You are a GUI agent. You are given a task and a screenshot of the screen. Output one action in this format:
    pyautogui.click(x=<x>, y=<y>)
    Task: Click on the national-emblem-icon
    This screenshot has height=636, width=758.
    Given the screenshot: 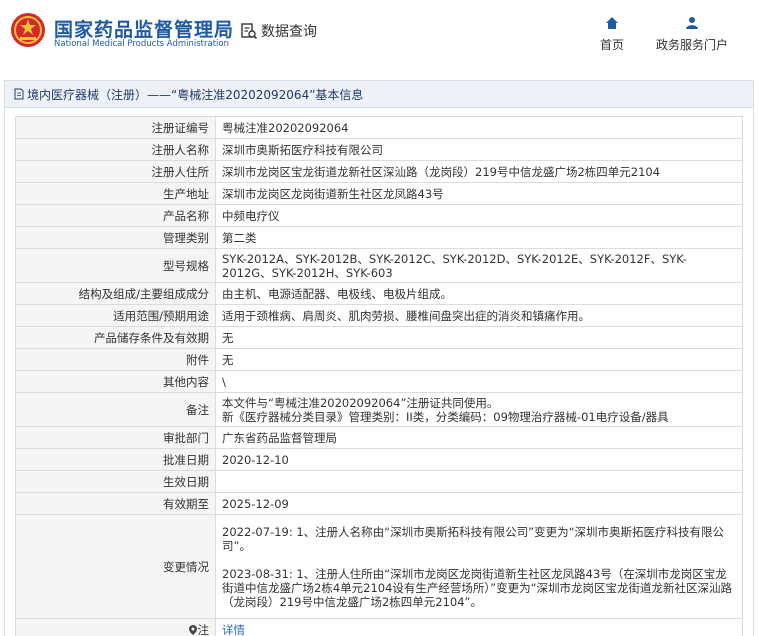 What is the action you would take?
    pyautogui.click(x=28, y=30)
    